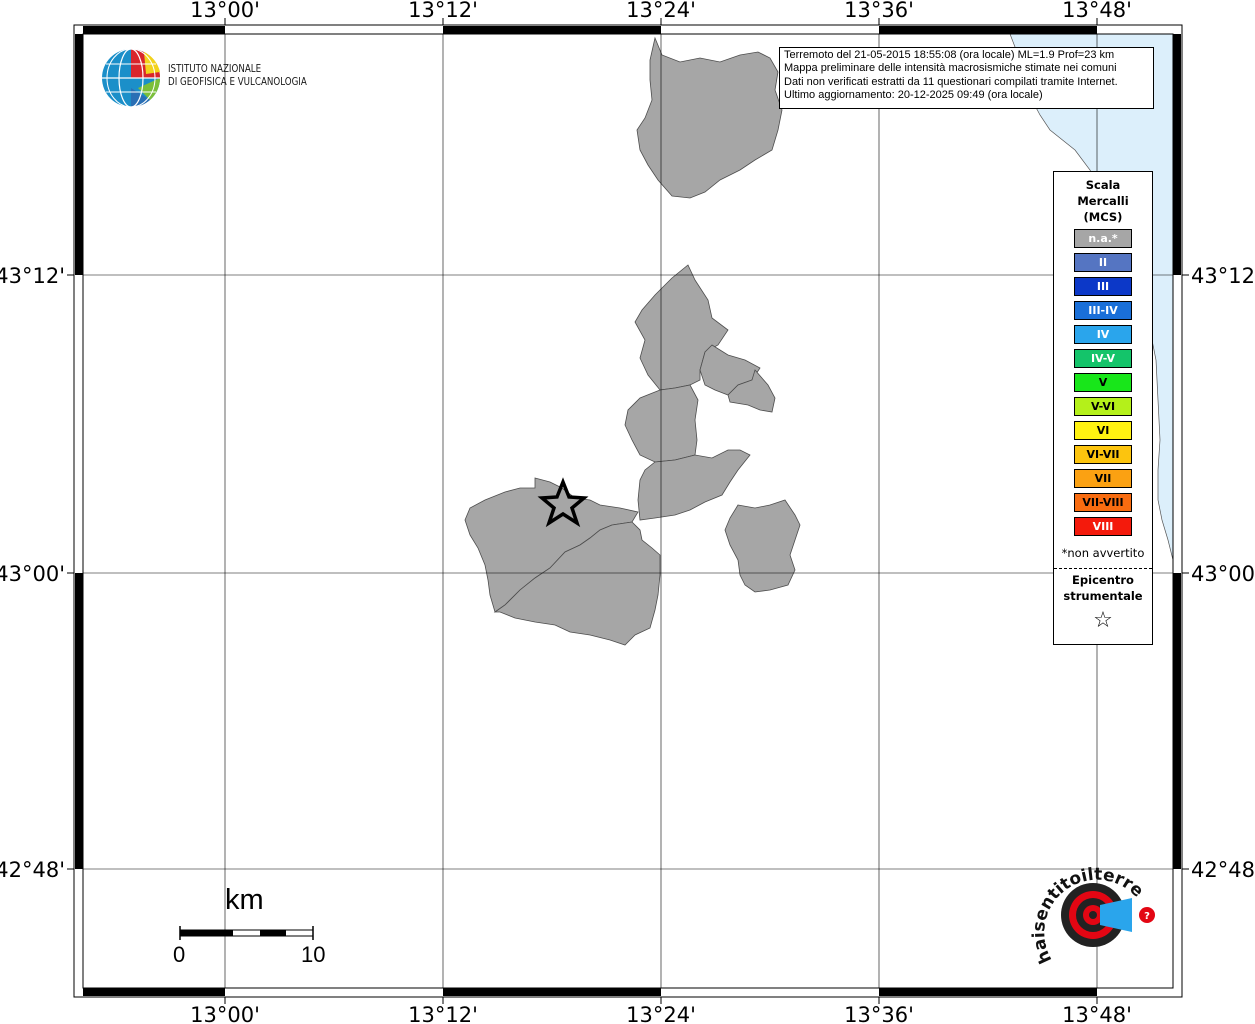 The height and width of the screenshot is (1024, 1255). What do you see at coordinates (879, 11) in the screenshot?
I see `x-tick-label-top: 13°36'` at bounding box center [879, 11].